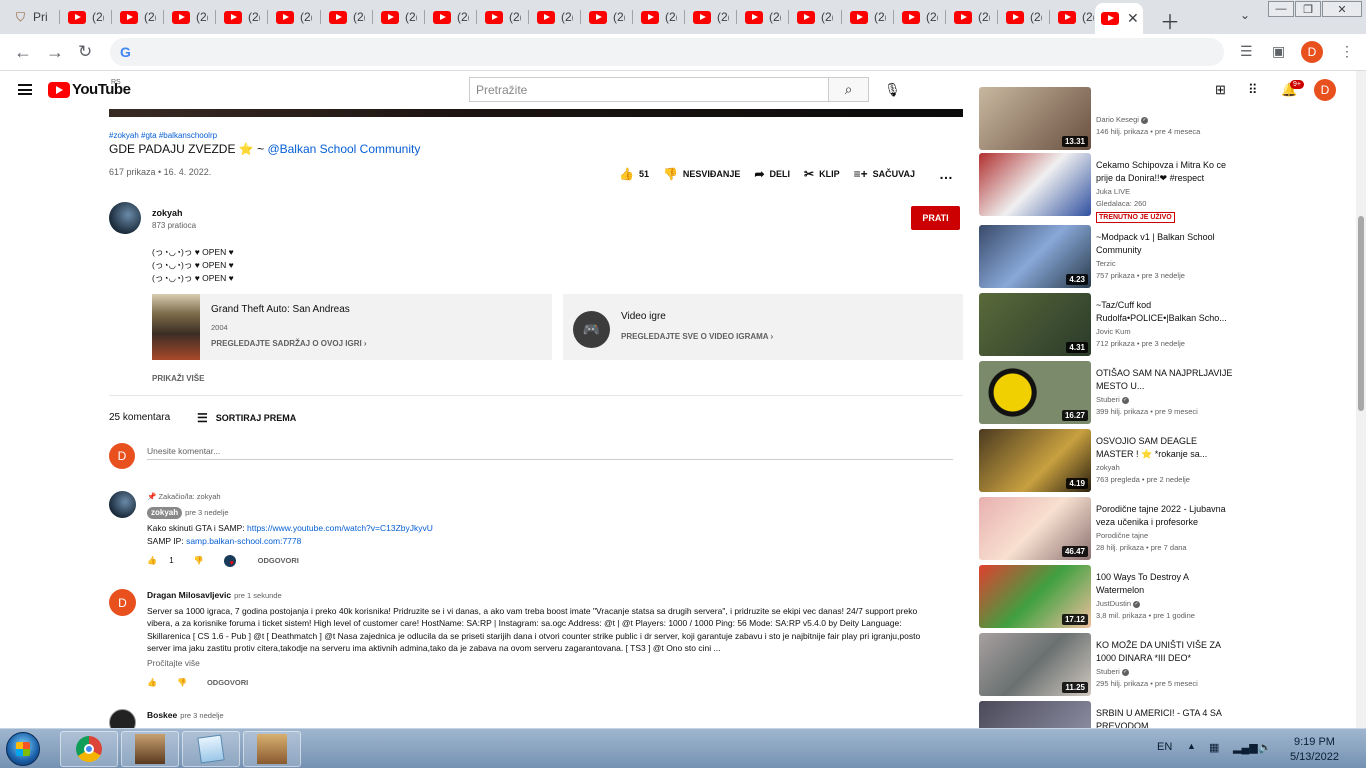 This screenshot has width=1366, height=768. Describe the element at coordinates (822, 174) in the screenshot. I see `clip-button: ✂ KLIP` at that location.